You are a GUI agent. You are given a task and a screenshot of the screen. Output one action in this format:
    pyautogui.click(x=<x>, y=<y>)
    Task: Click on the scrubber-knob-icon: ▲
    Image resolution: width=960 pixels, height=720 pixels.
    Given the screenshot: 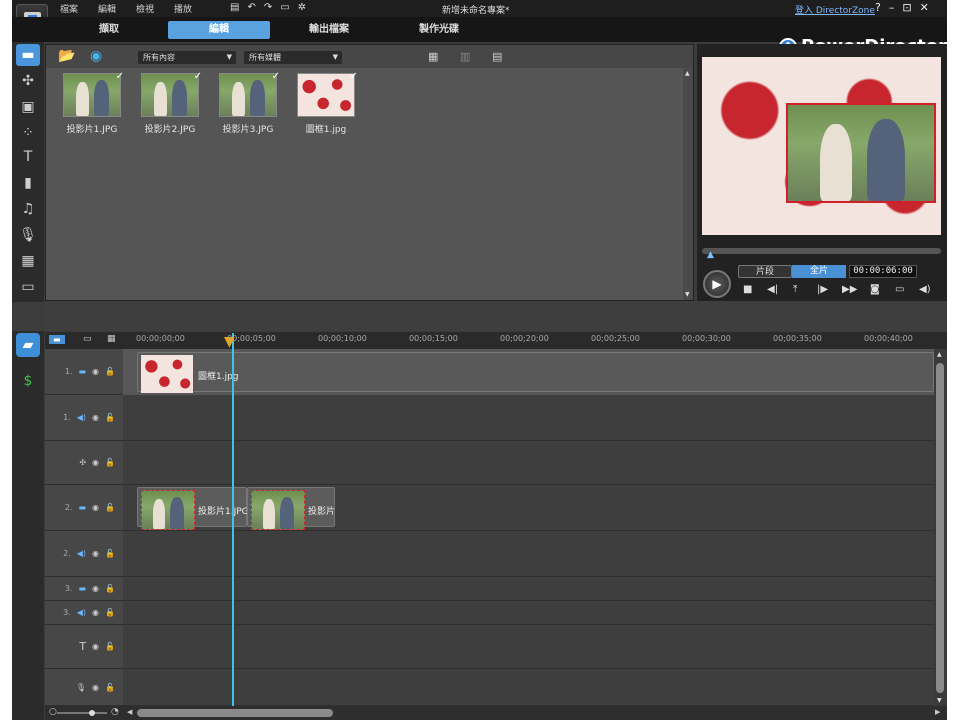 What is the action you would take?
    pyautogui.click(x=710, y=255)
    